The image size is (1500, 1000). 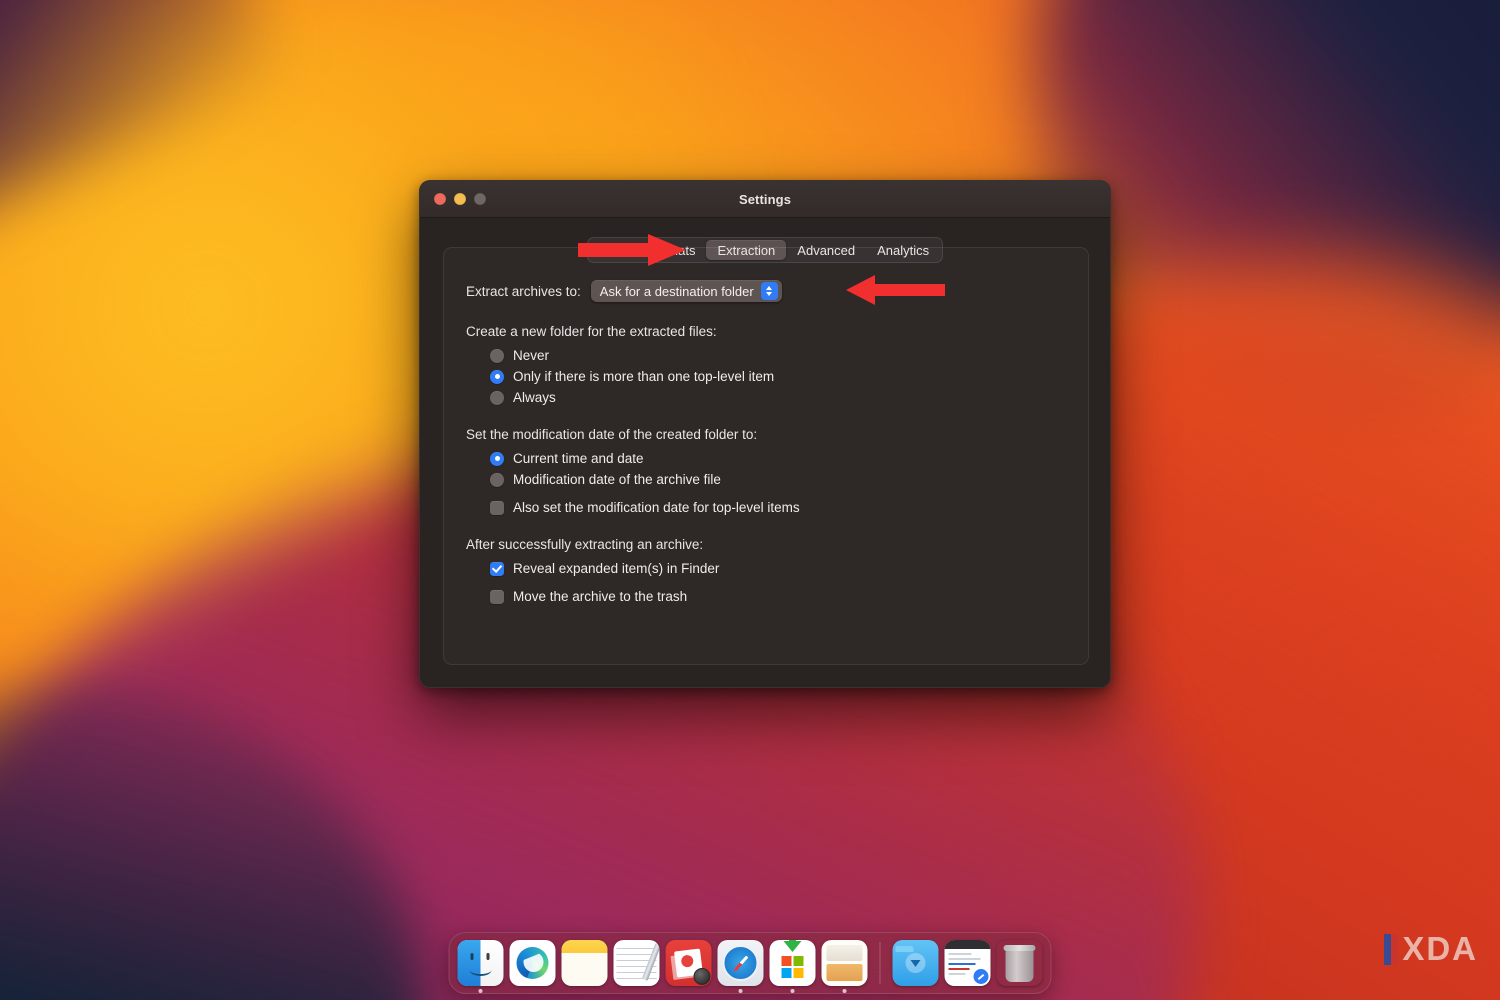 I want to click on checkbox-option-move-to-trash: Move the archive to the trash, so click(x=789, y=596).